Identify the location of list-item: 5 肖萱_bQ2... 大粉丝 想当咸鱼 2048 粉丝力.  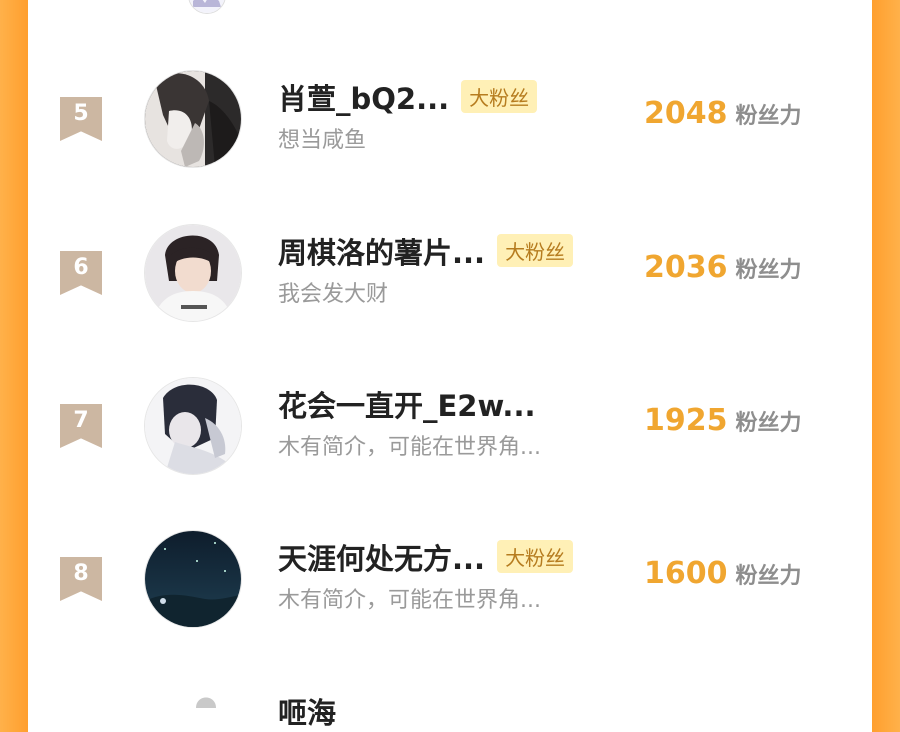
(450, 125).